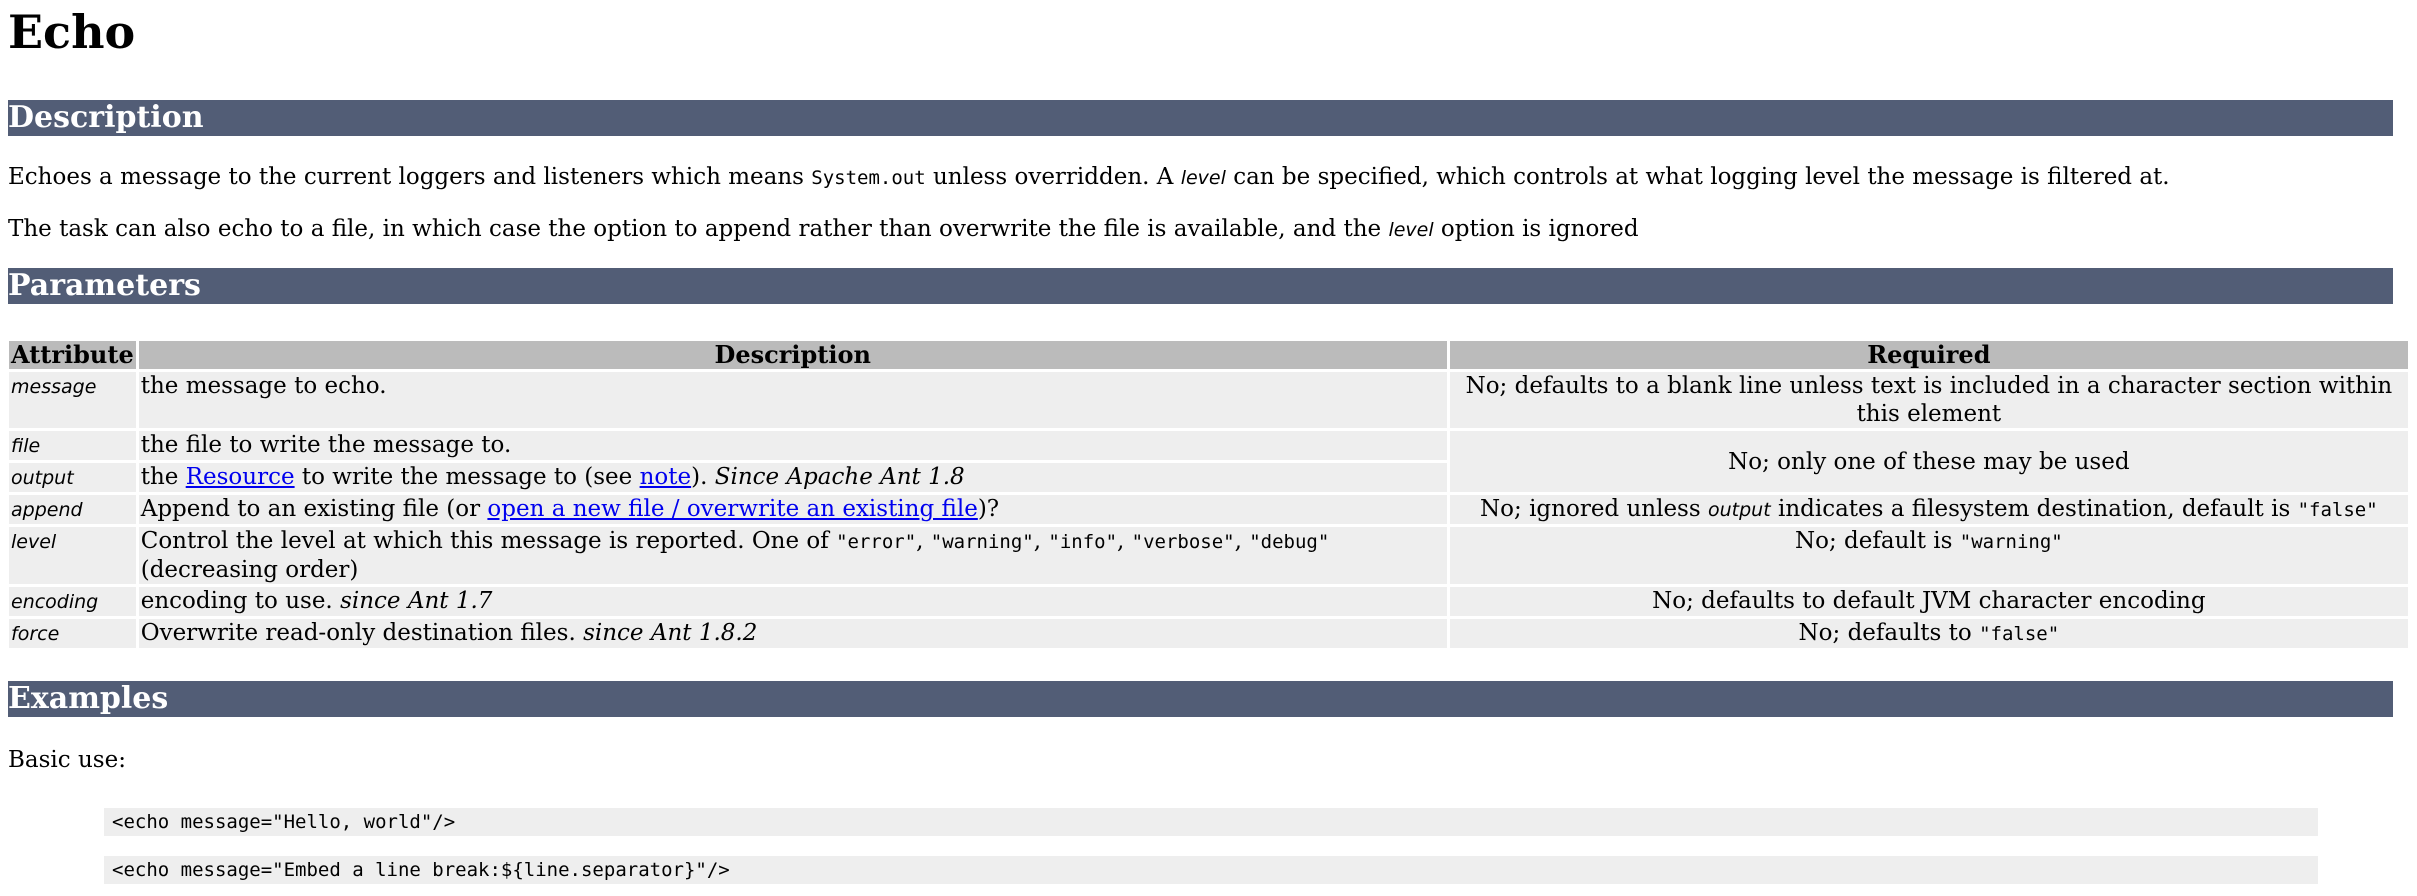 Image resolution: width=2417 pixels, height=896 pixels. Describe the element at coordinates (362, 633) in the screenshot. I see `text: Overwrite read-only destination files.` at that location.